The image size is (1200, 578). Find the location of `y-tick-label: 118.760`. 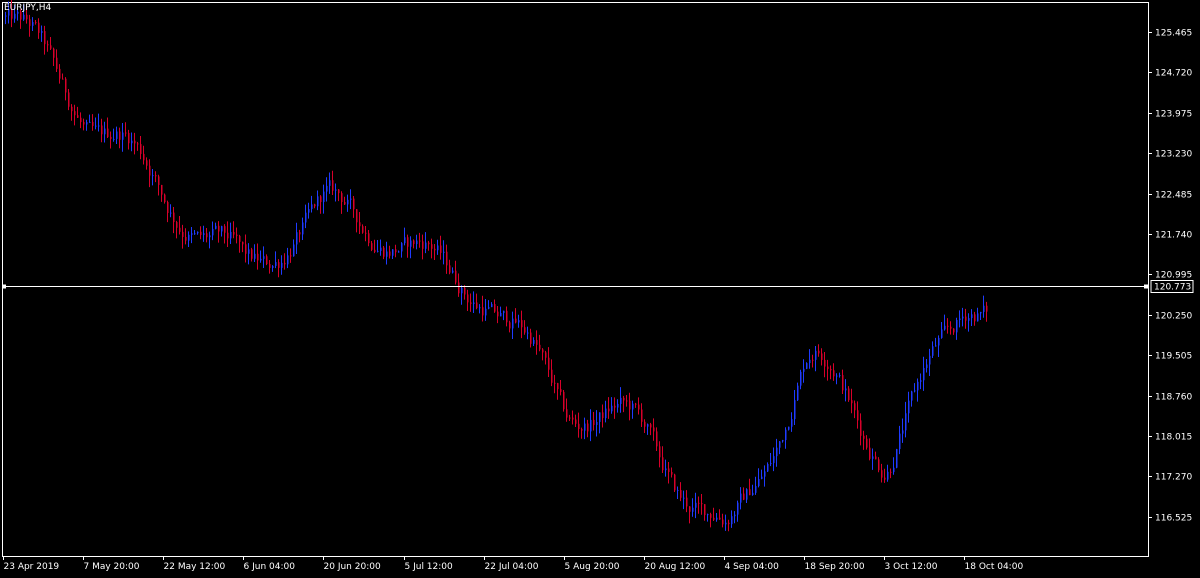

y-tick-label: 118.760 is located at coordinates (1173, 398).